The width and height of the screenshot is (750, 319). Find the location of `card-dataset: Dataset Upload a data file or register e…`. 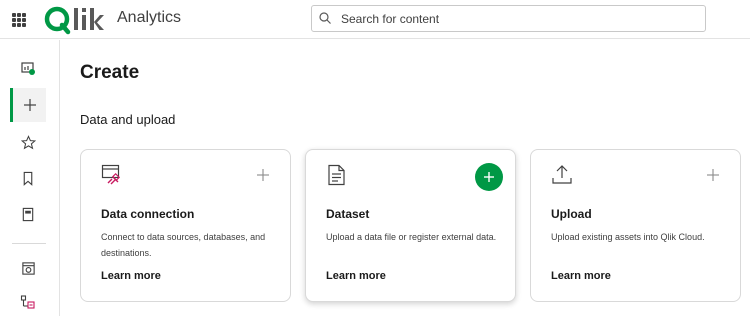

card-dataset: Dataset Upload a data file or register e… is located at coordinates (410, 225).